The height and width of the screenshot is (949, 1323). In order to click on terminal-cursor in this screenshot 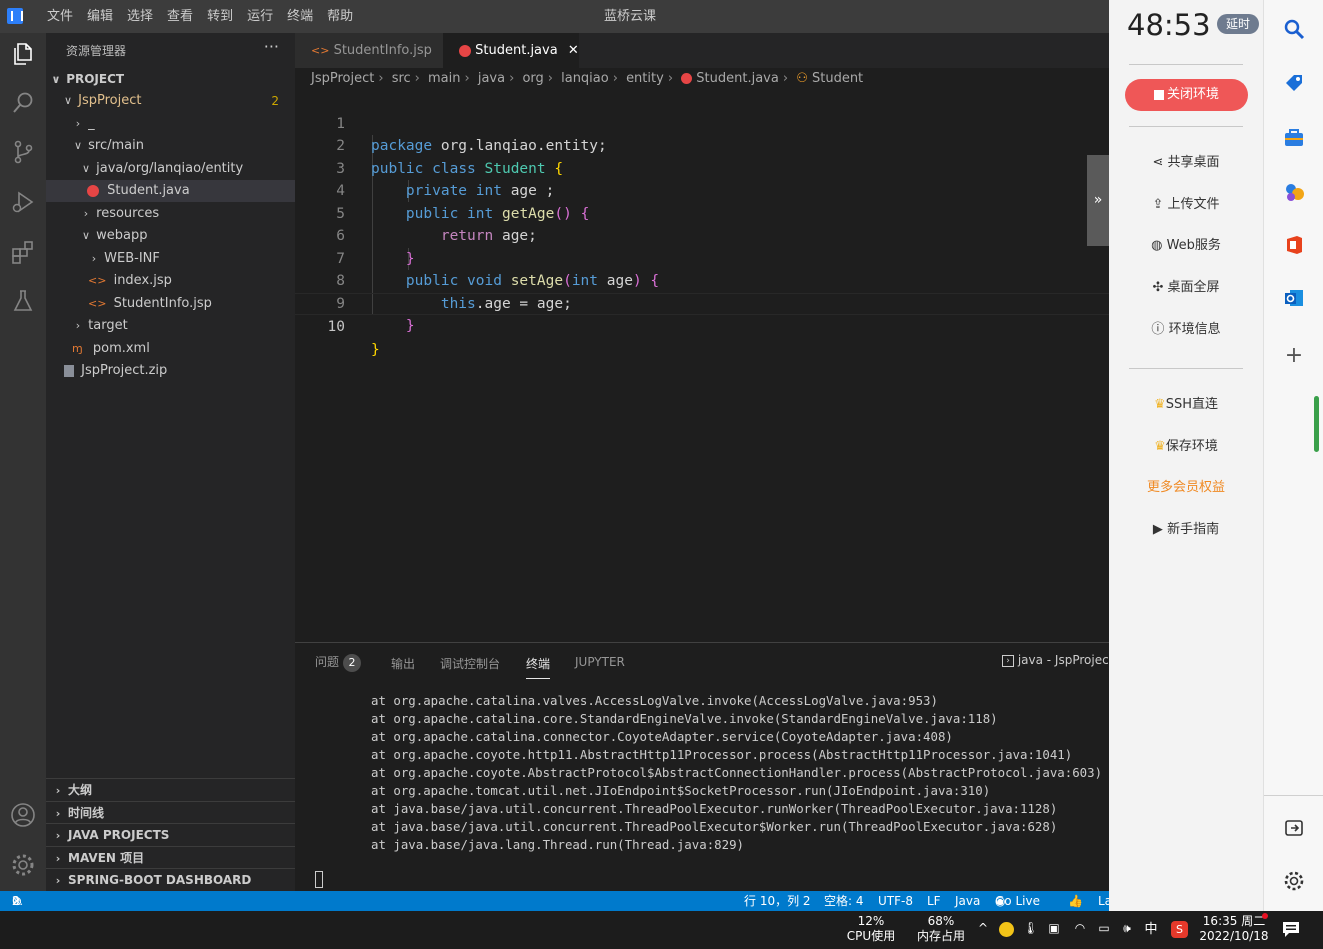, I will do `click(319, 879)`.